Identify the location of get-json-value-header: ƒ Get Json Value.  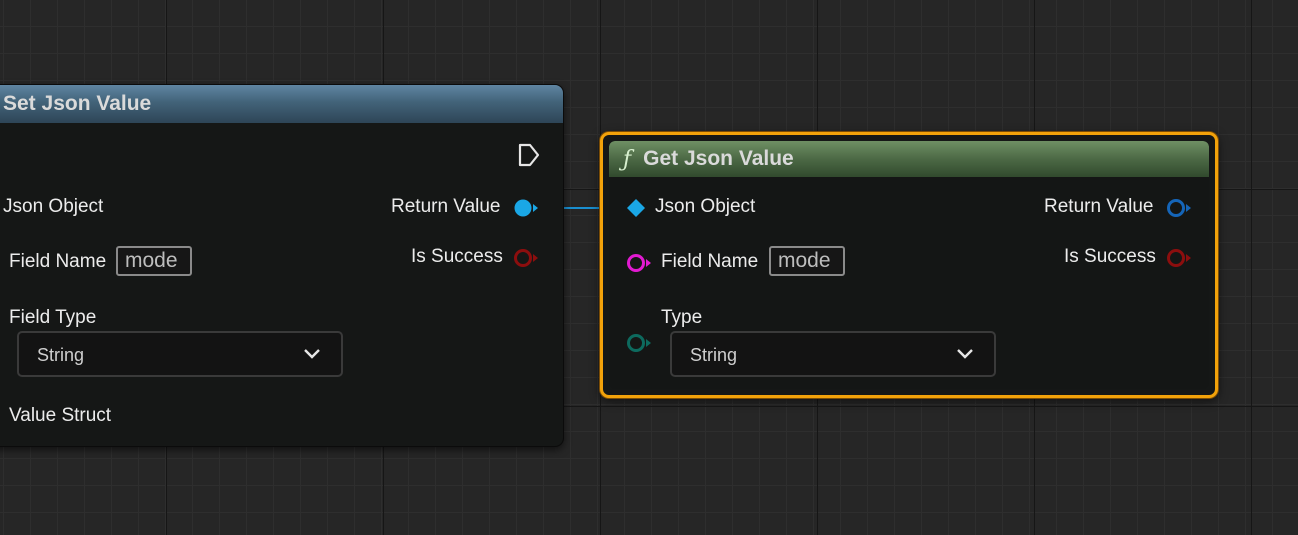
(909, 159).